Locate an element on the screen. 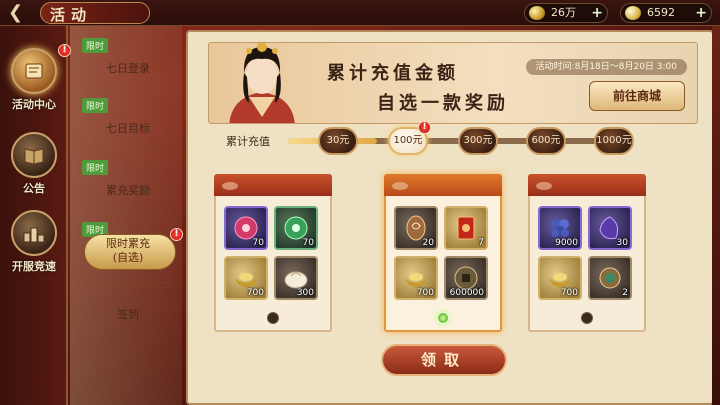 The width and height of the screenshot is (720, 405). reward-option-card-selected: 20 7 700 600000 is located at coordinates (443, 253).